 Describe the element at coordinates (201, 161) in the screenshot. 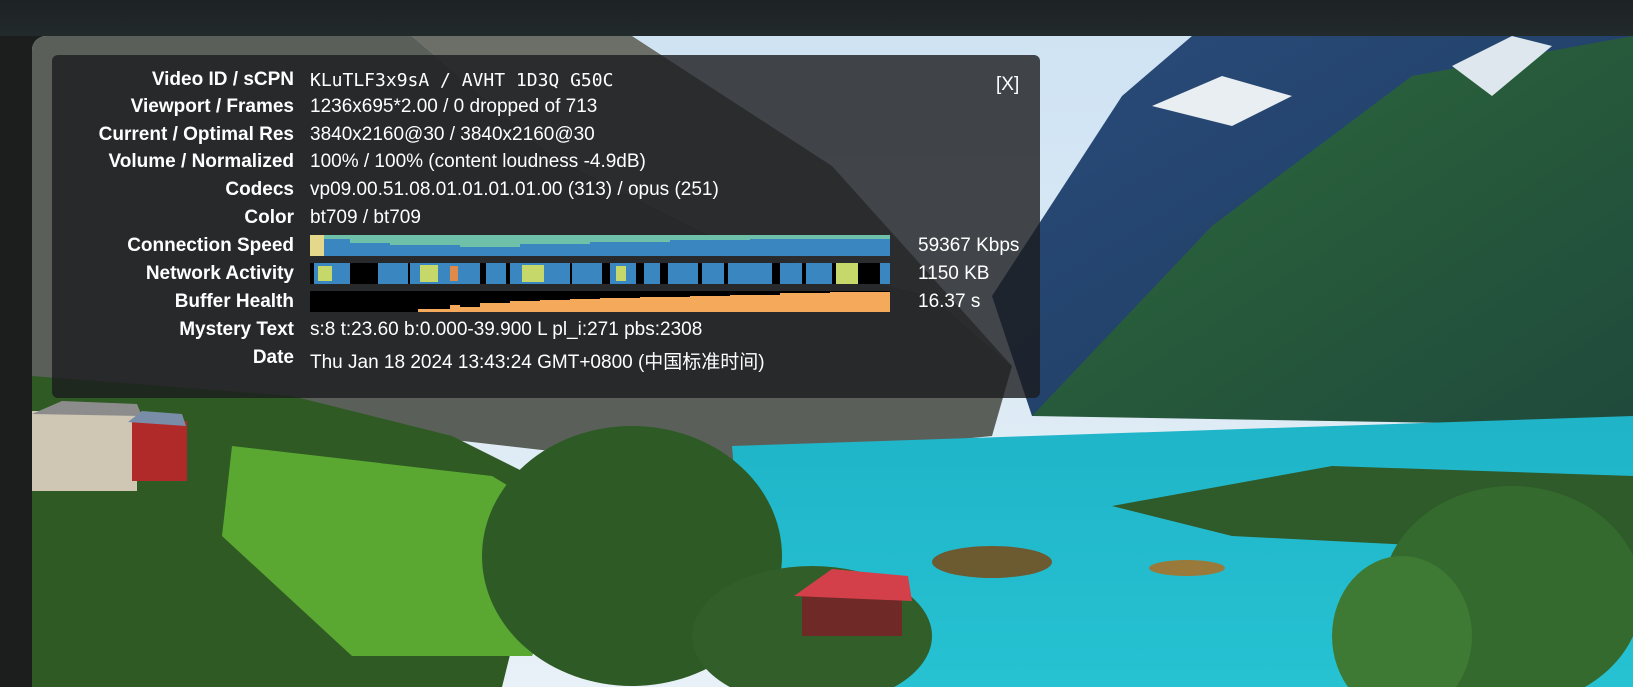

I see `stats-label: Volume / Normalized` at that location.